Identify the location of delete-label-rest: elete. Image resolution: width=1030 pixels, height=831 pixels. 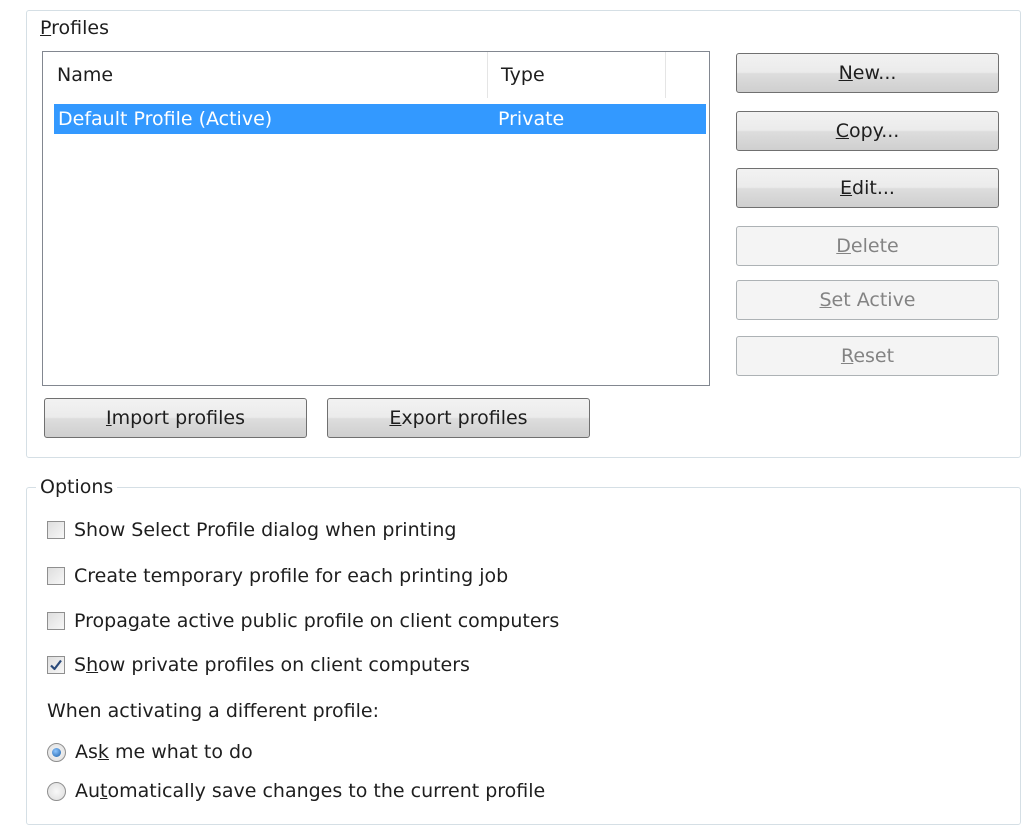
(874, 246).